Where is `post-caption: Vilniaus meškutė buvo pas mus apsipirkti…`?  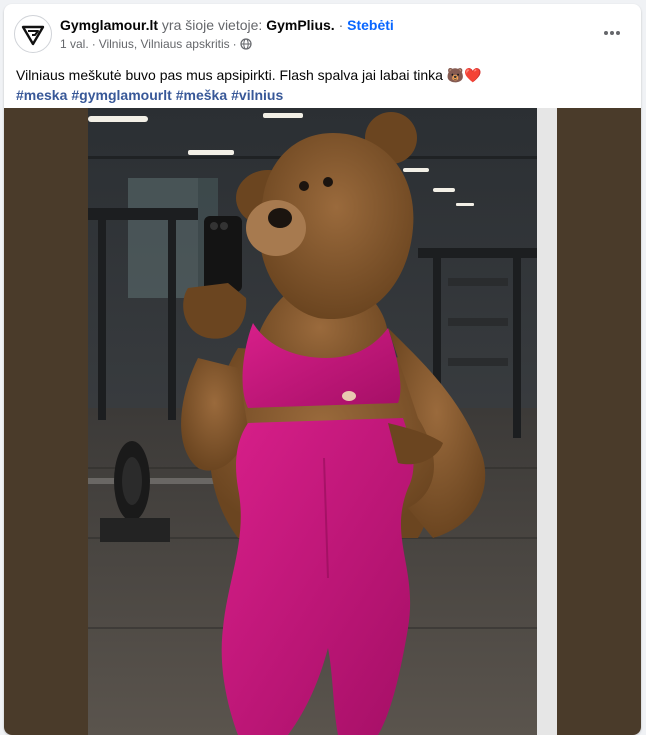 post-caption: Vilniaus meškutė buvo pas mus apsipirkti… is located at coordinates (322, 85).